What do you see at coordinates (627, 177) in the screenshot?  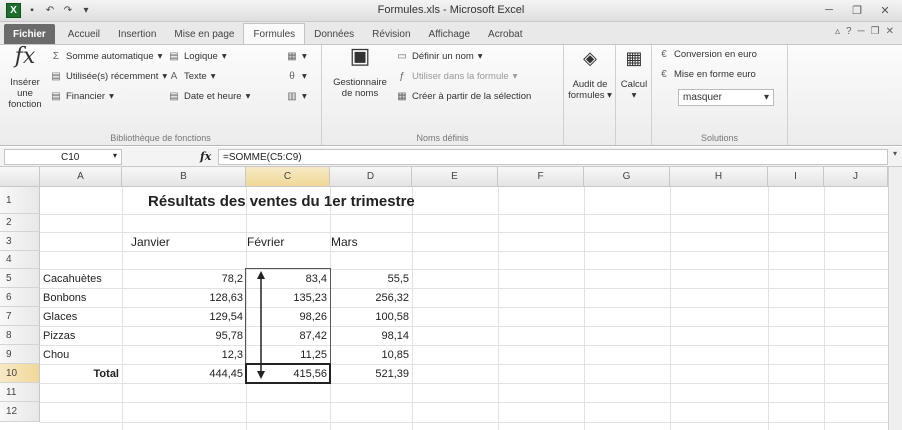 I see `column-header-g: G` at bounding box center [627, 177].